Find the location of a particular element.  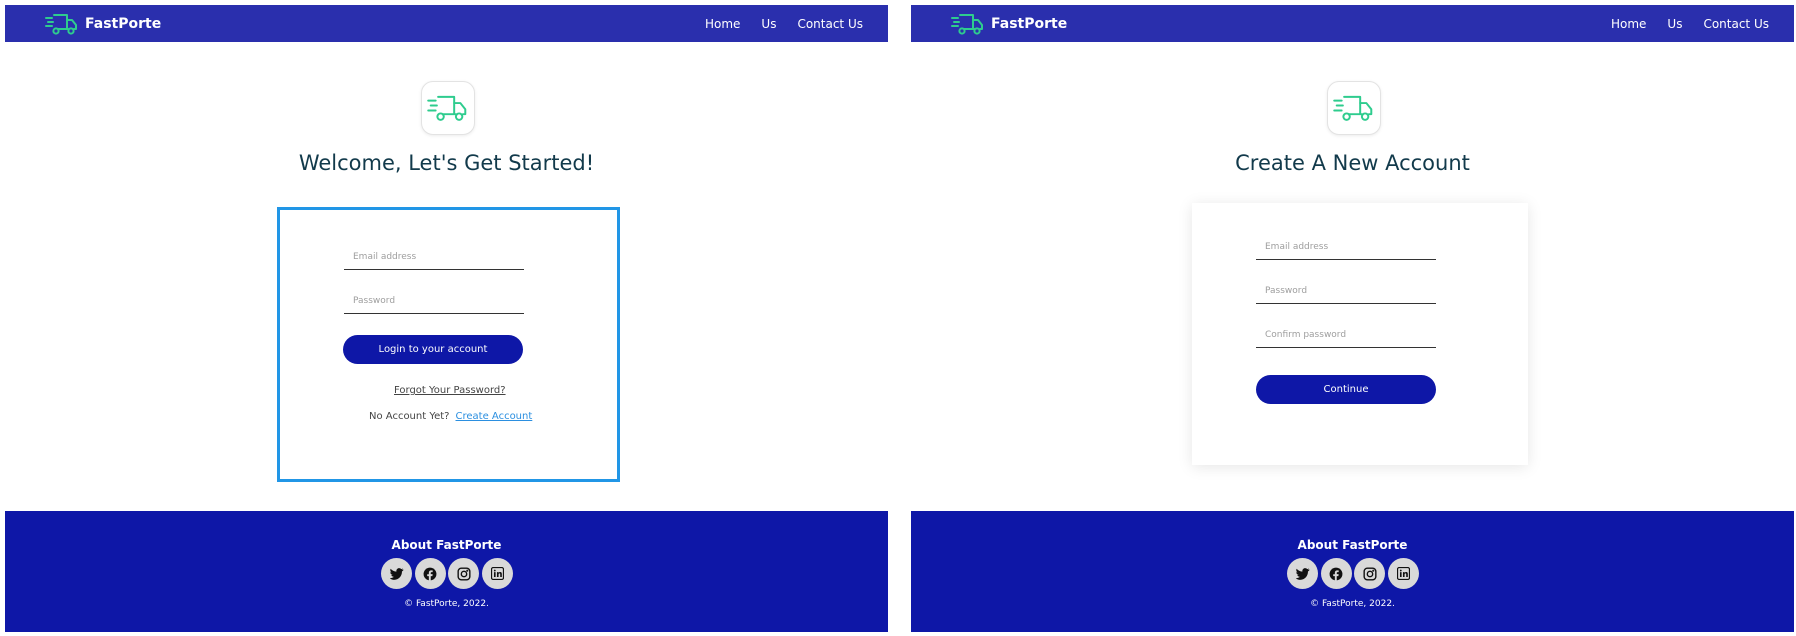

login-button: Login to your account is located at coordinates (433, 349).